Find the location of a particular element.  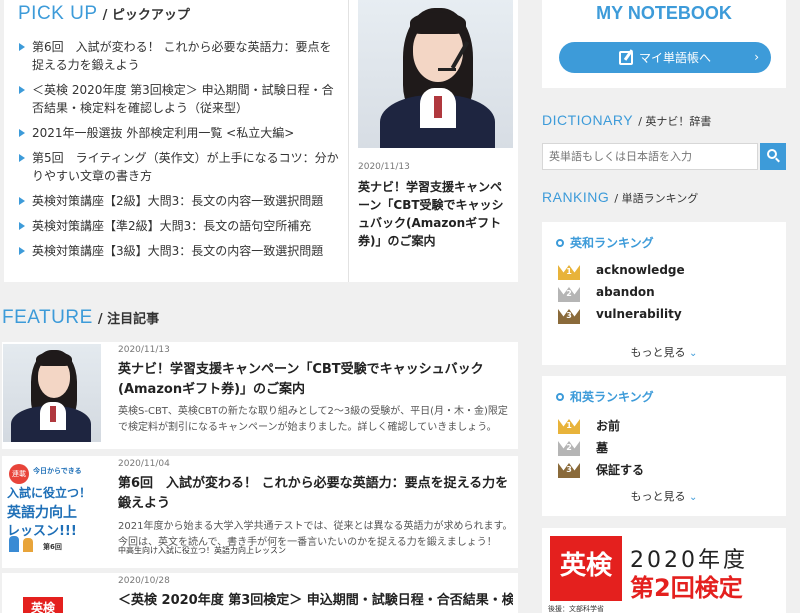

notebook-title: MY NOTEBOOK is located at coordinates (664, 13).